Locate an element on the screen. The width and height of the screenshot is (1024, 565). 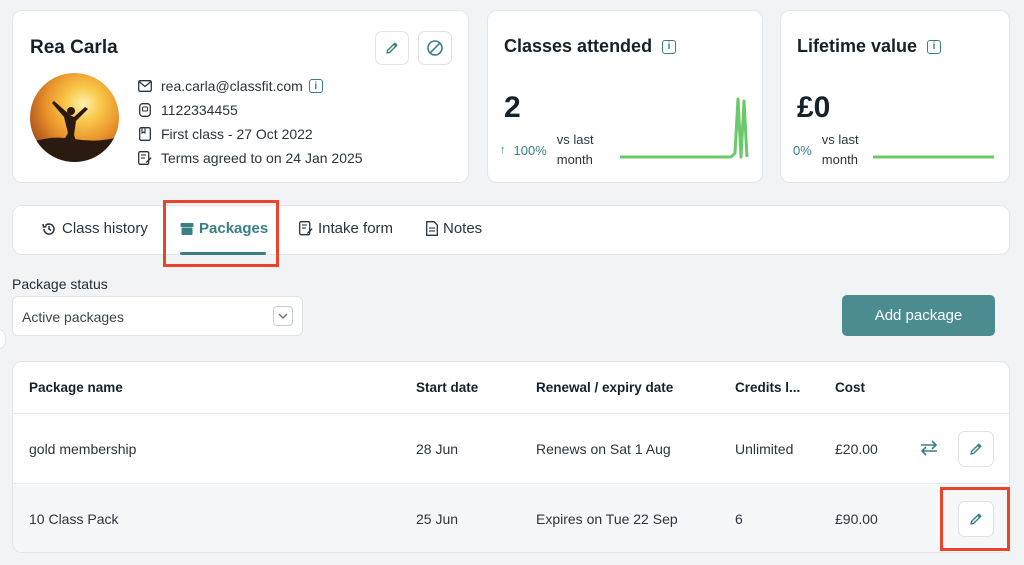
classes-change: ↑ 100% vs last month is located at coordinates (553, 150).